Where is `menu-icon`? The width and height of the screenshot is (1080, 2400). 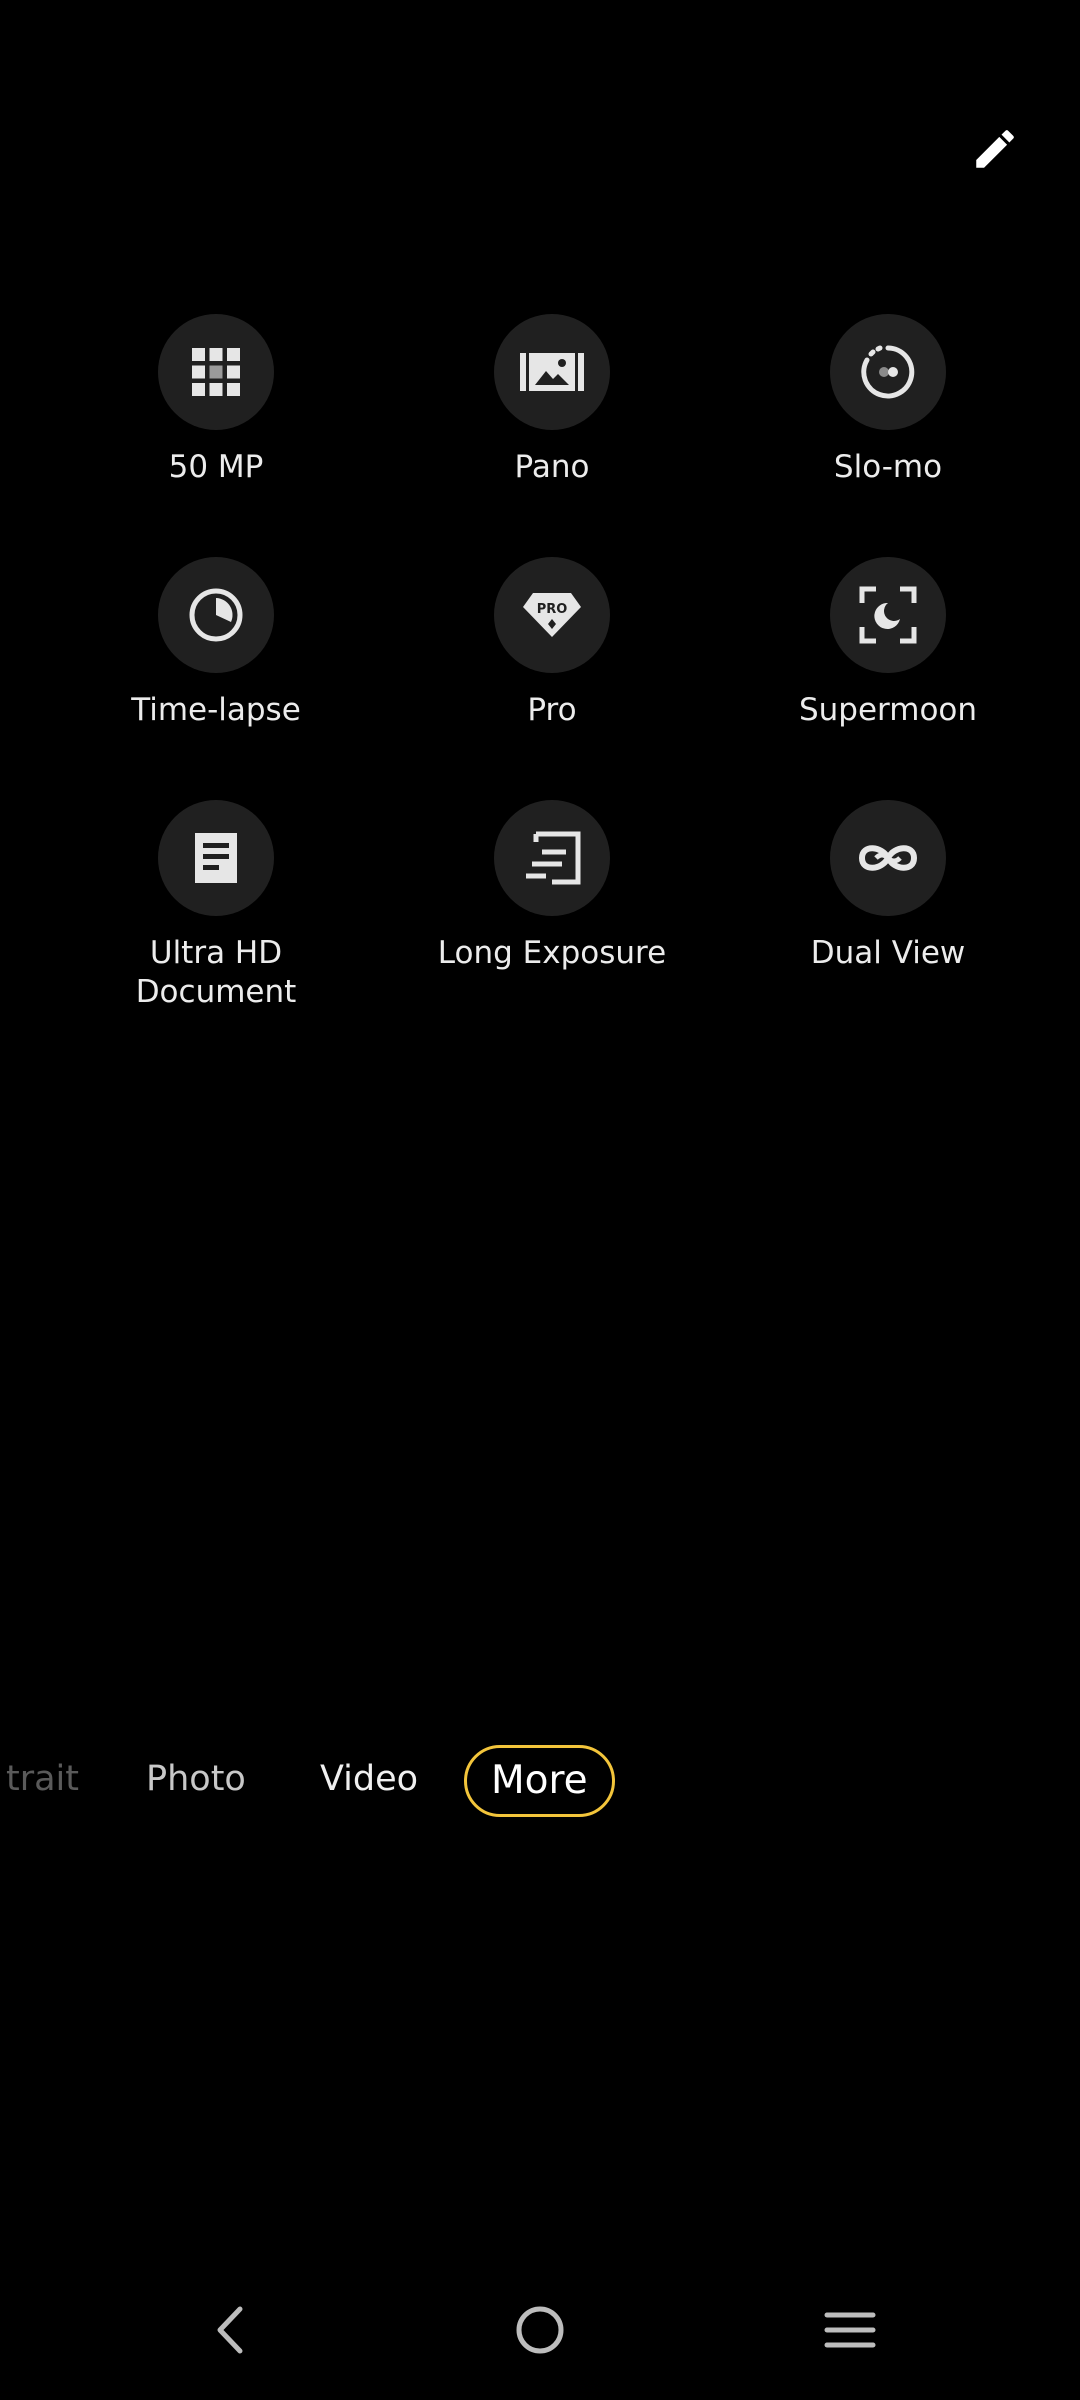
menu-icon is located at coordinates (850, 2330).